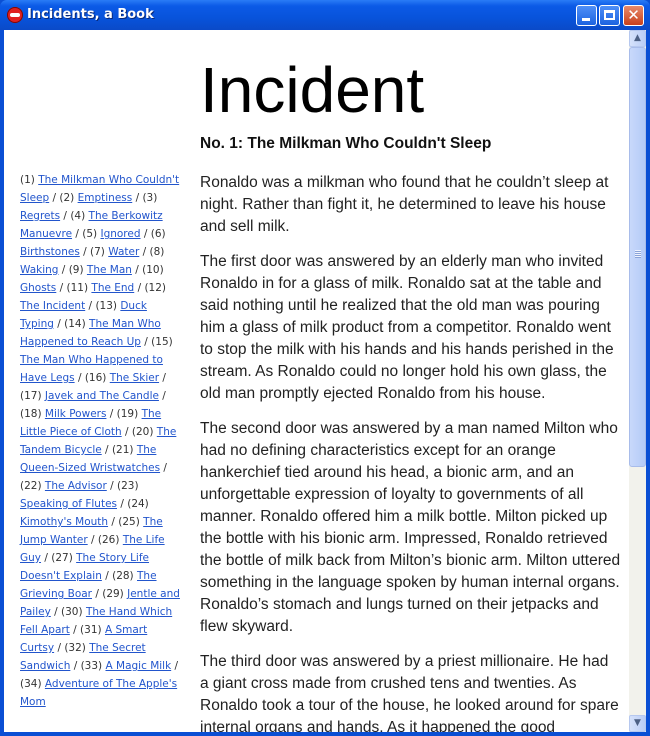 The image size is (650, 736). What do you see at coordinates (638, 254) in the screenshot?
I see `grip-icon` at bounding box center [638, 254].